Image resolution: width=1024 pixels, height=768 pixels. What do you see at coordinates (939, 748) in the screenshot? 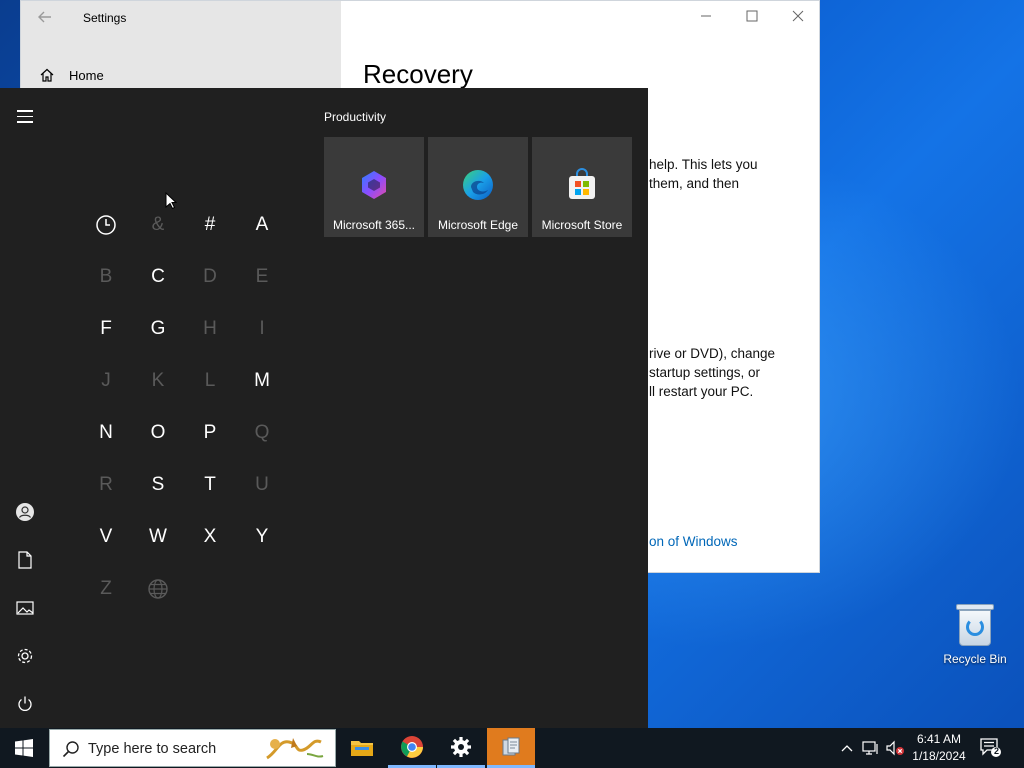
I see `taskbar-clock: 6:41 AM 1/18/2024` at bounding box center [939, 748].